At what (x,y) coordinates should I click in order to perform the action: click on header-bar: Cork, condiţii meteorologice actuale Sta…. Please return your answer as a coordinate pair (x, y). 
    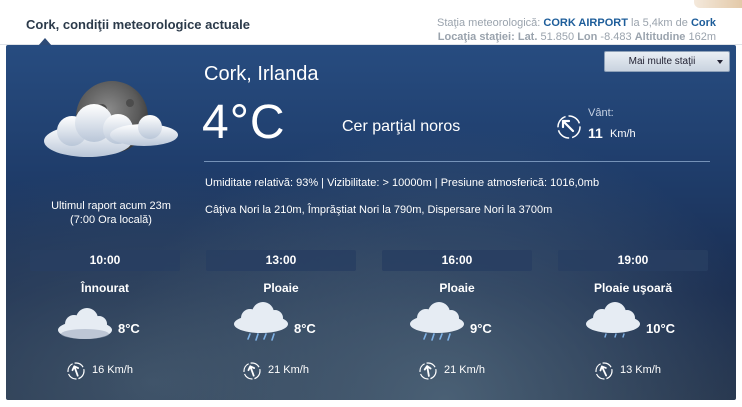
    Looking at the image, I should click on (371, 23).